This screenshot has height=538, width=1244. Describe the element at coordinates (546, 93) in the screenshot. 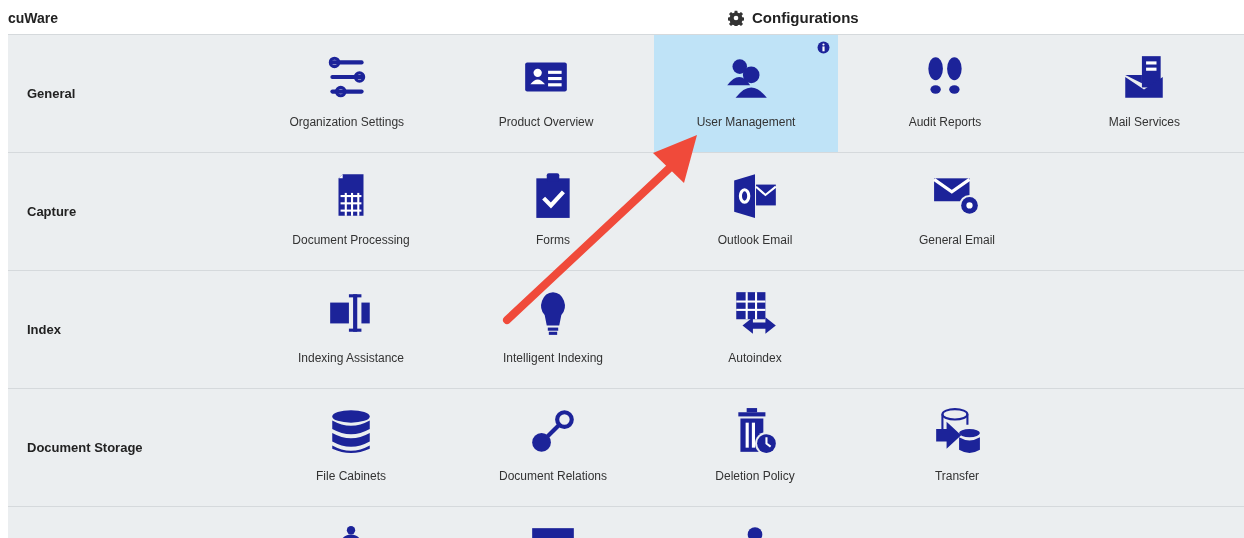

I see `config-tile: Product Overview` at that location.